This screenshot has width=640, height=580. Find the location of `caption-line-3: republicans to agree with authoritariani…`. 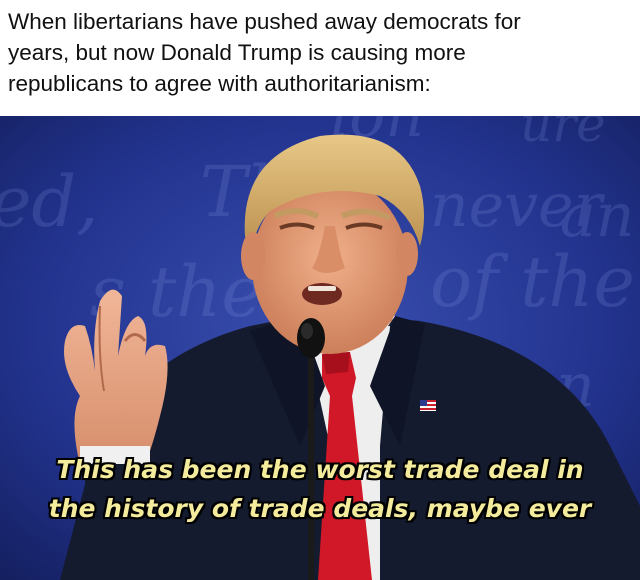

caption-line-3: republicans to agree with authoritariani… is located at coordinates (219, 83).